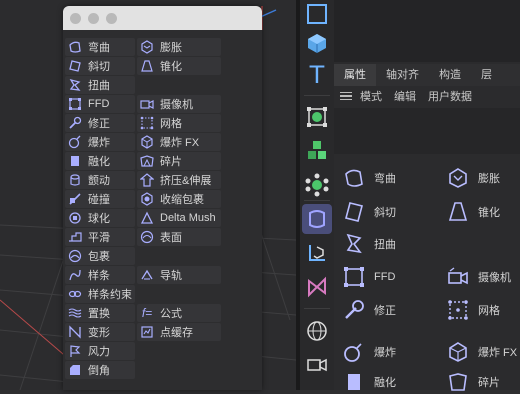  What do you see at coordinates (346, 96) in the screenshot?
I see `hamburger-icon` at bounding box center [346, 96].